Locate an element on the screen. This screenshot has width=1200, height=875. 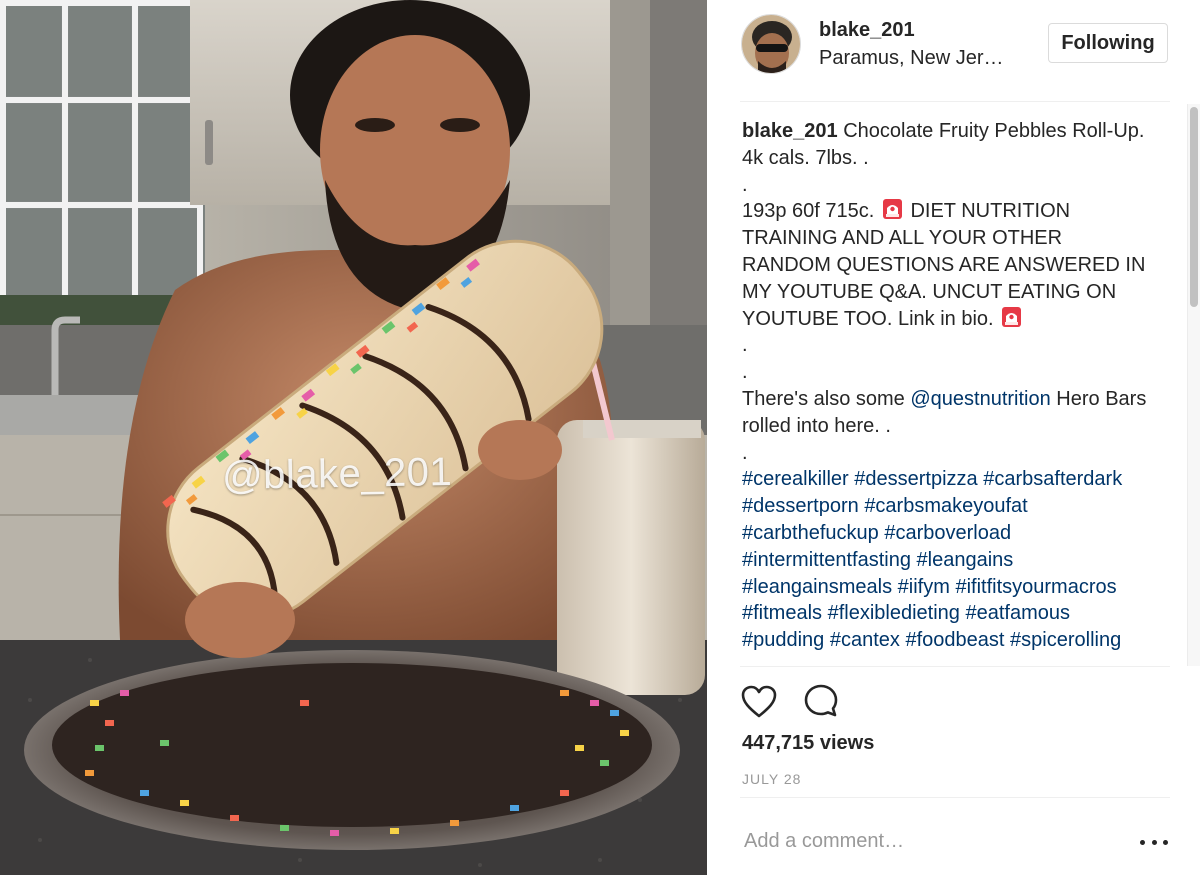
following-button: Following is located at coordinates (1108, 43).